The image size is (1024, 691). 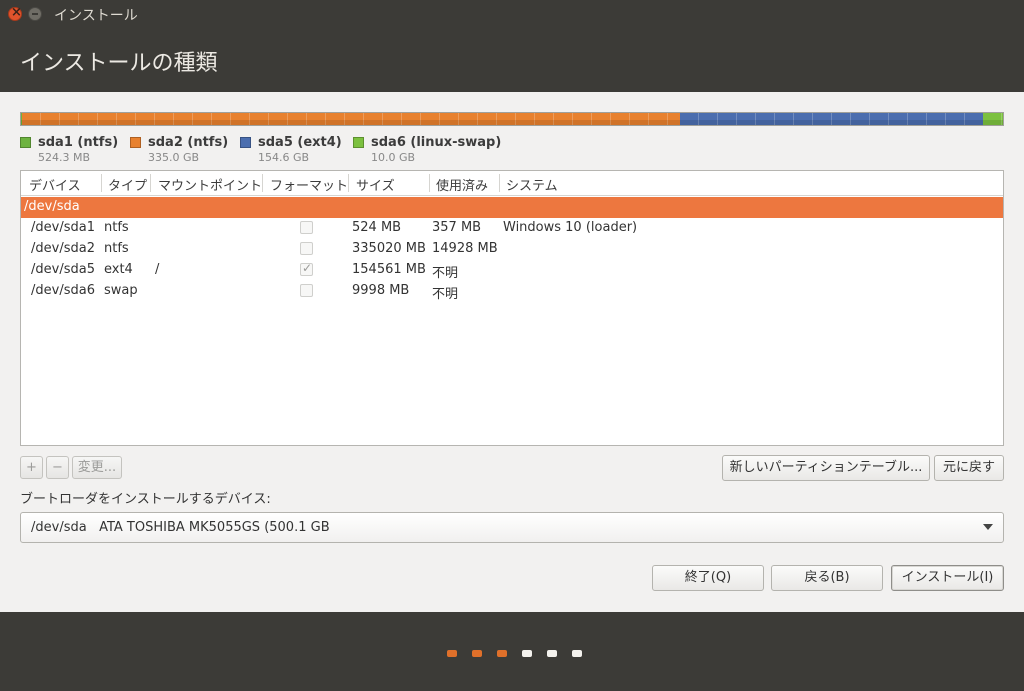 I want to click on table-row: /dev/sda5 ext4 / 154561 MB 不明, so click(x=512, y=270).